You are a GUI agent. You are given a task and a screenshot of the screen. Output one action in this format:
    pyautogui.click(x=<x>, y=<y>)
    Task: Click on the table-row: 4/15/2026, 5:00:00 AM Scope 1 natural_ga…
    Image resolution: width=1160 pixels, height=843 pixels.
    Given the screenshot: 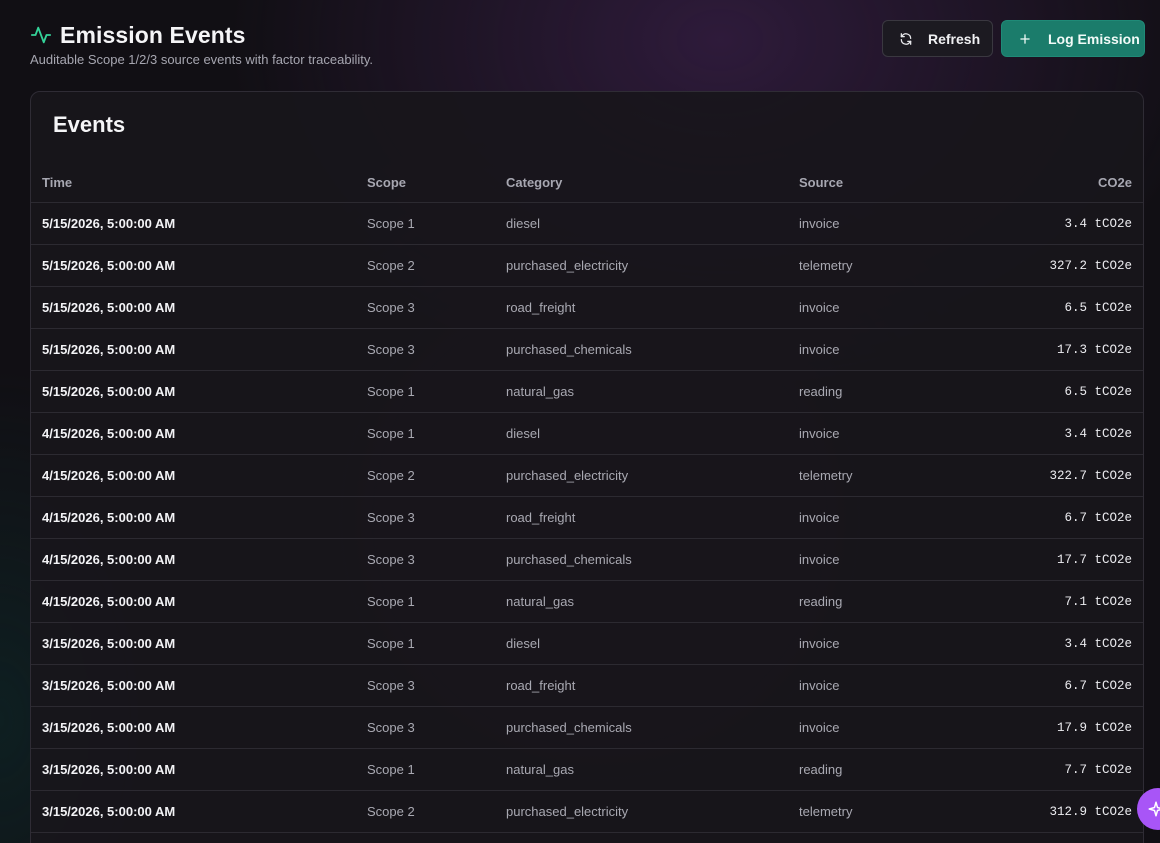 What is the action you would take?
    pyautogui.click(x=587, y=601)
    